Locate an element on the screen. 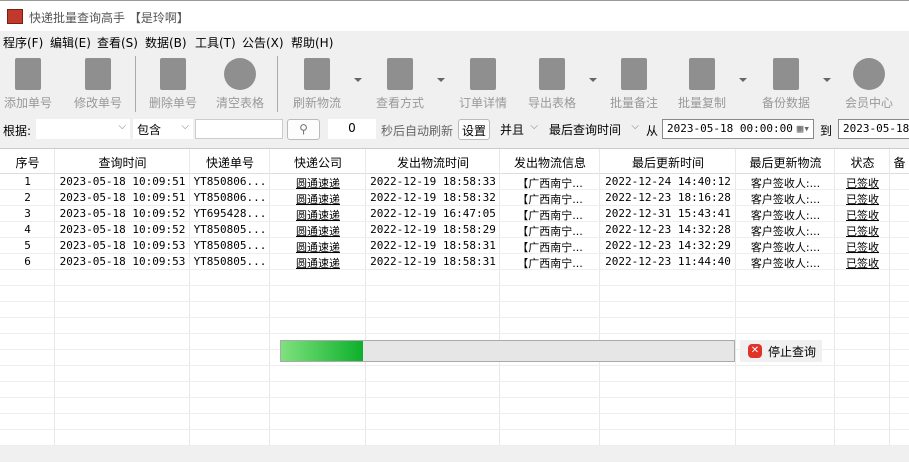 The image size is (909, 462). search-icon: ⚲ is located at coordinates (303, 129).